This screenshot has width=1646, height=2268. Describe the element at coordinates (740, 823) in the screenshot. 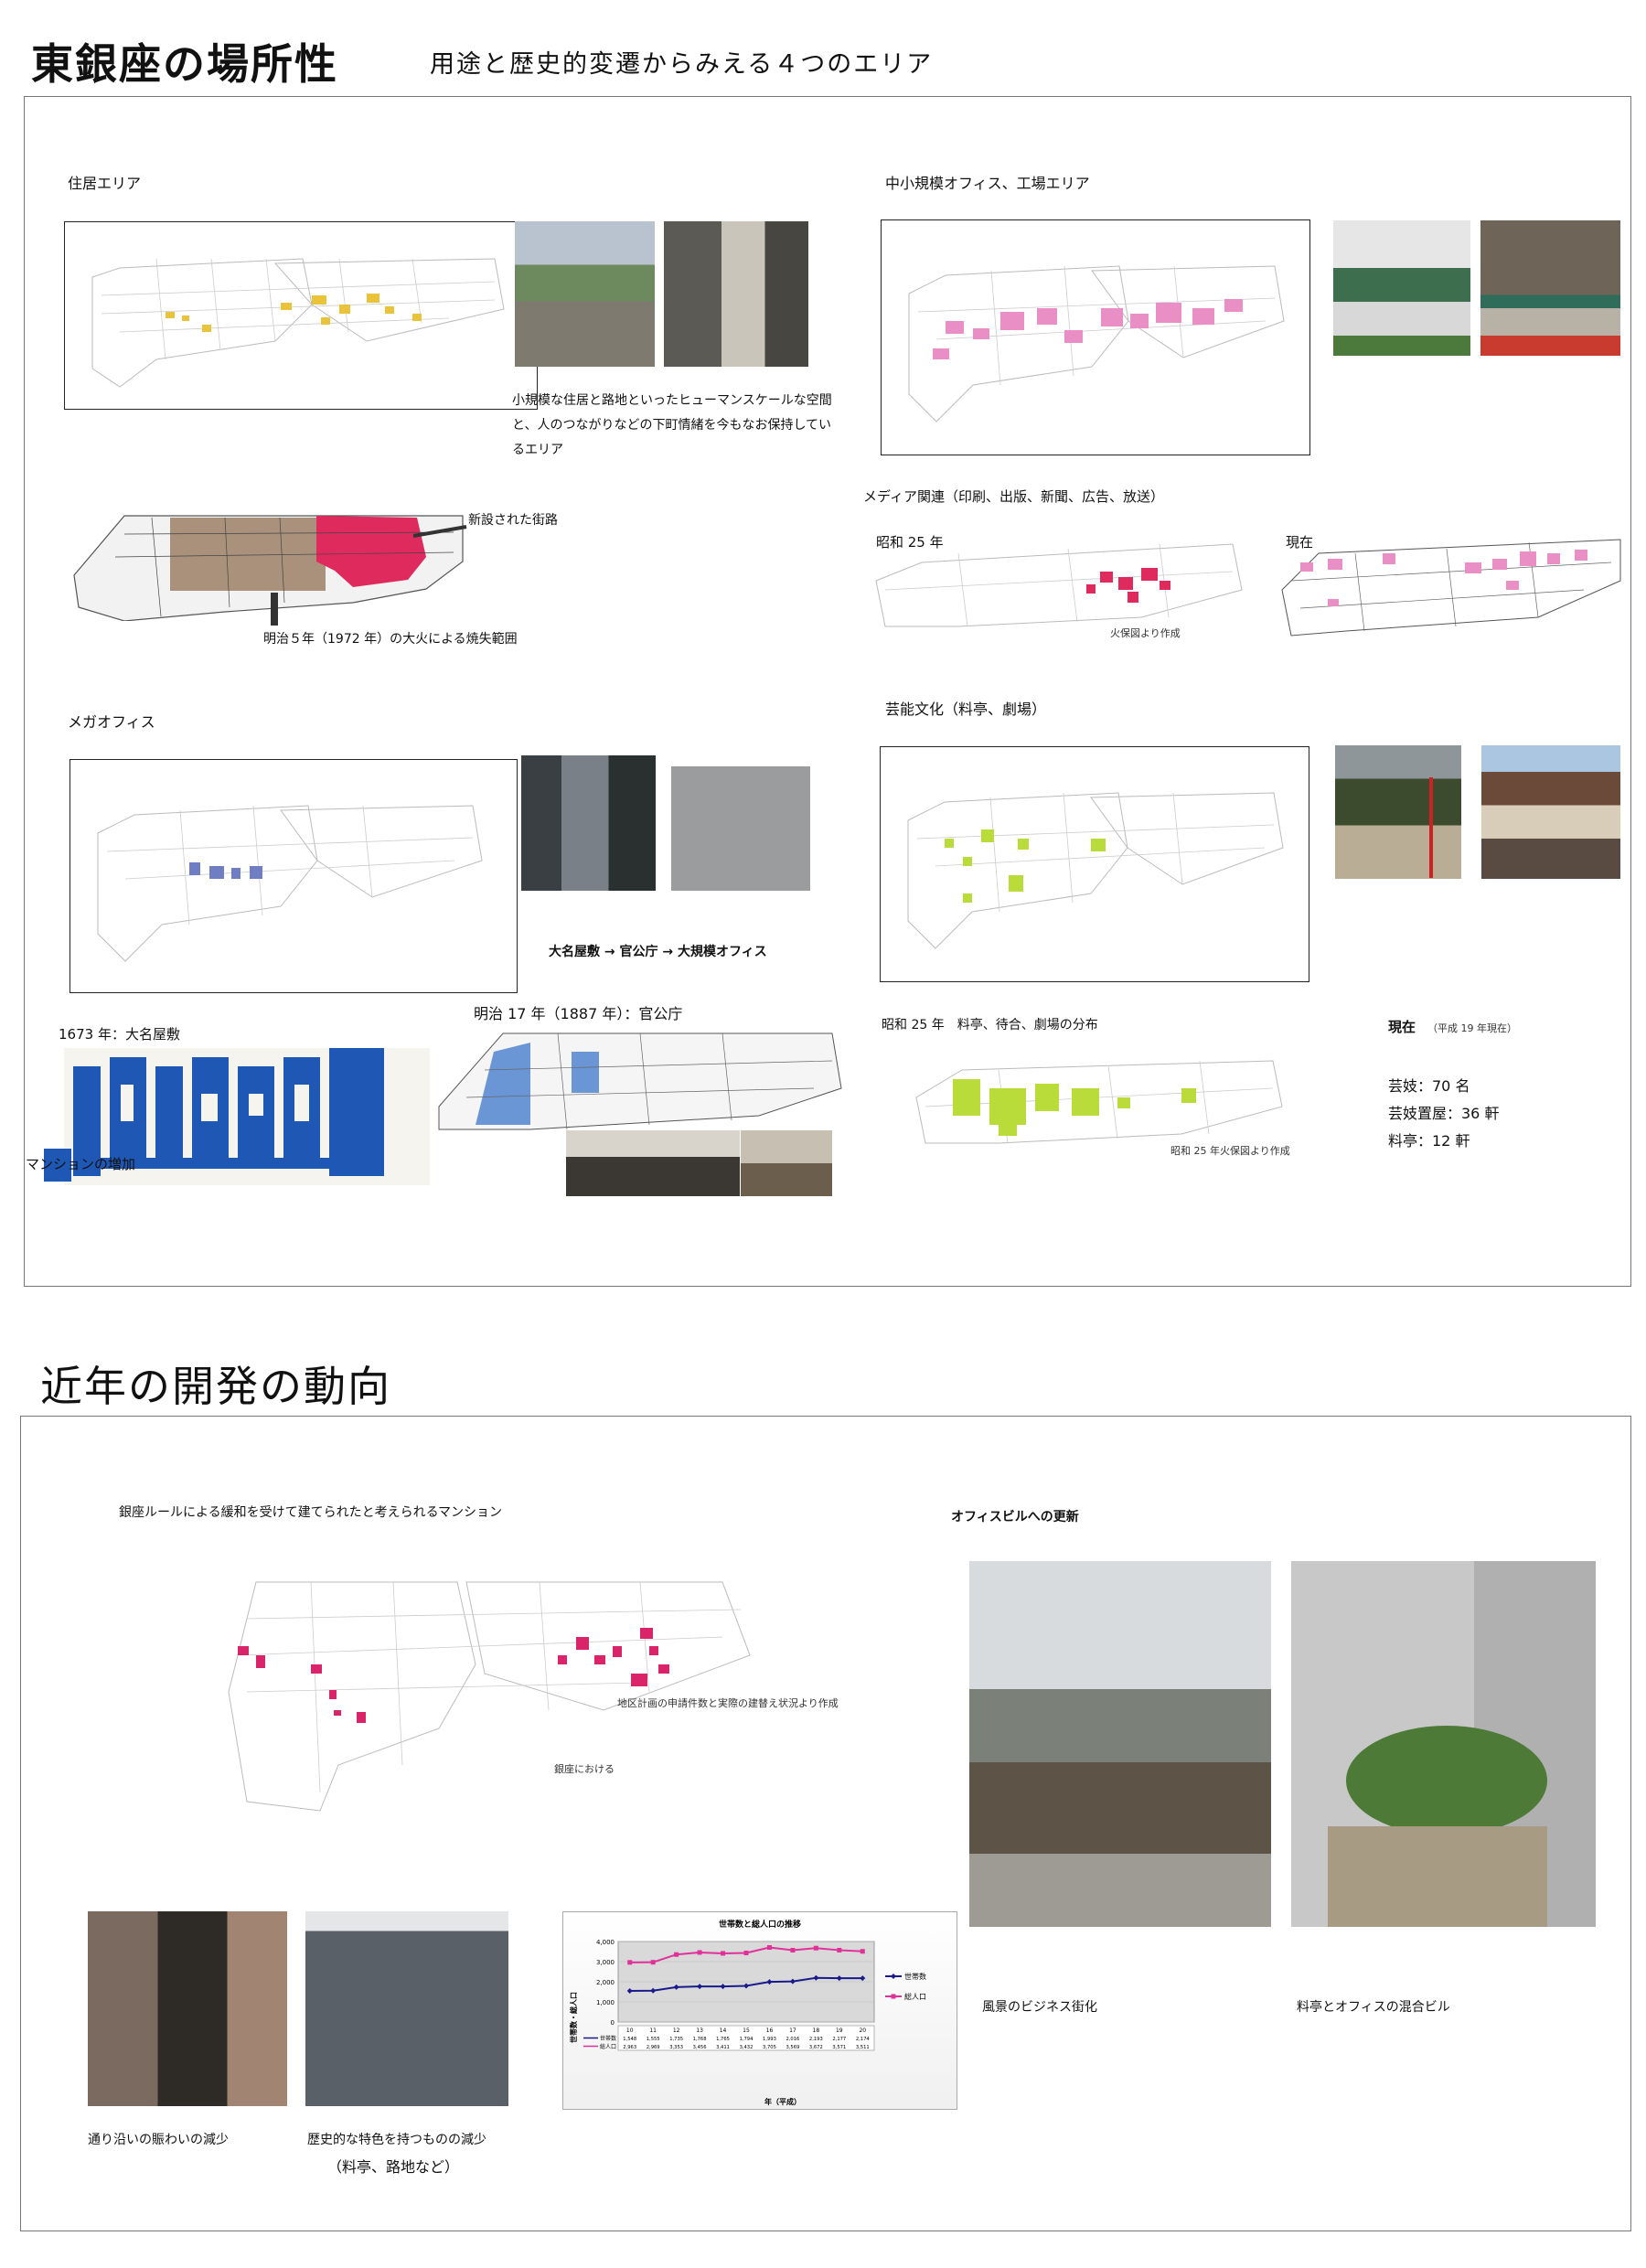

I see `large-office-photo` at that location.